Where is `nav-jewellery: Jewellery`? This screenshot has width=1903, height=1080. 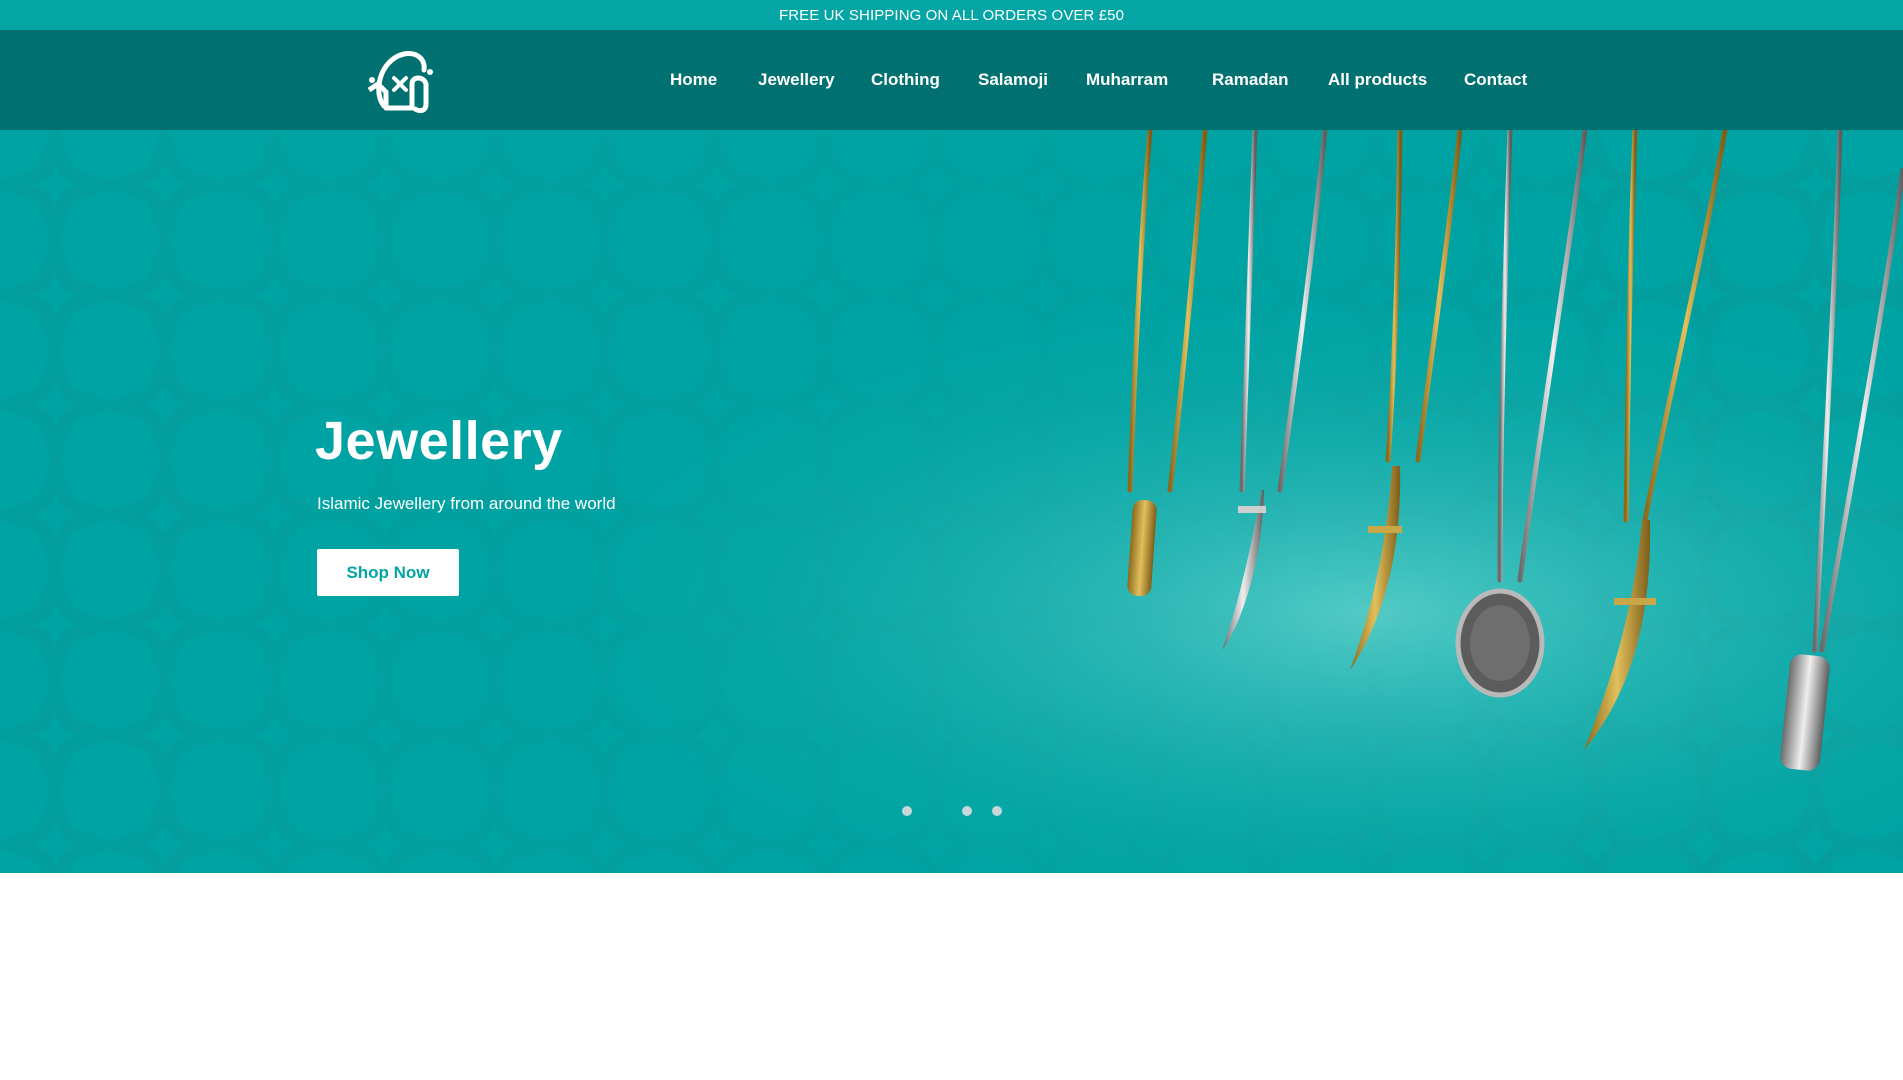 nav-jewellery: Jewellery is located at coordinates (796, 80).